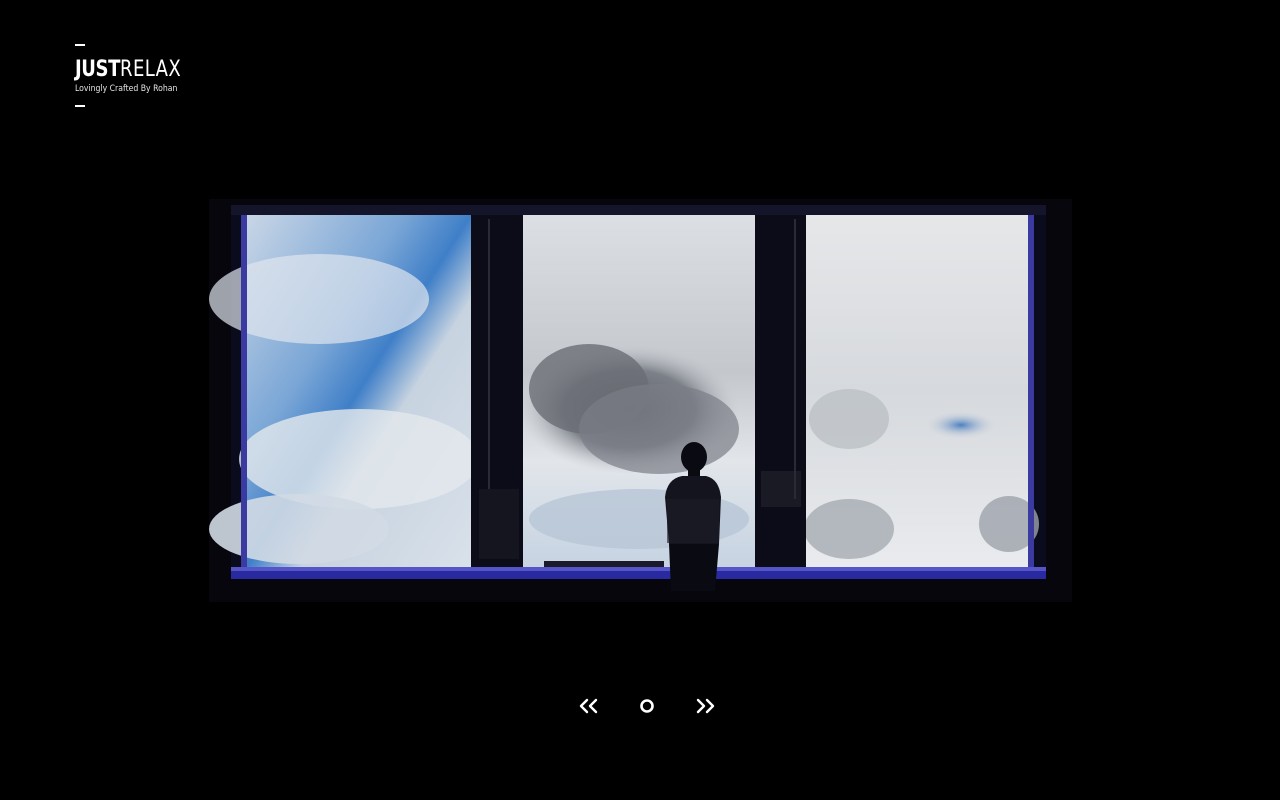  What do you see at coordinates (151, 69) in the screenshot?
I see `logo-title-light: RELAX` at bounding box center [151, 69].